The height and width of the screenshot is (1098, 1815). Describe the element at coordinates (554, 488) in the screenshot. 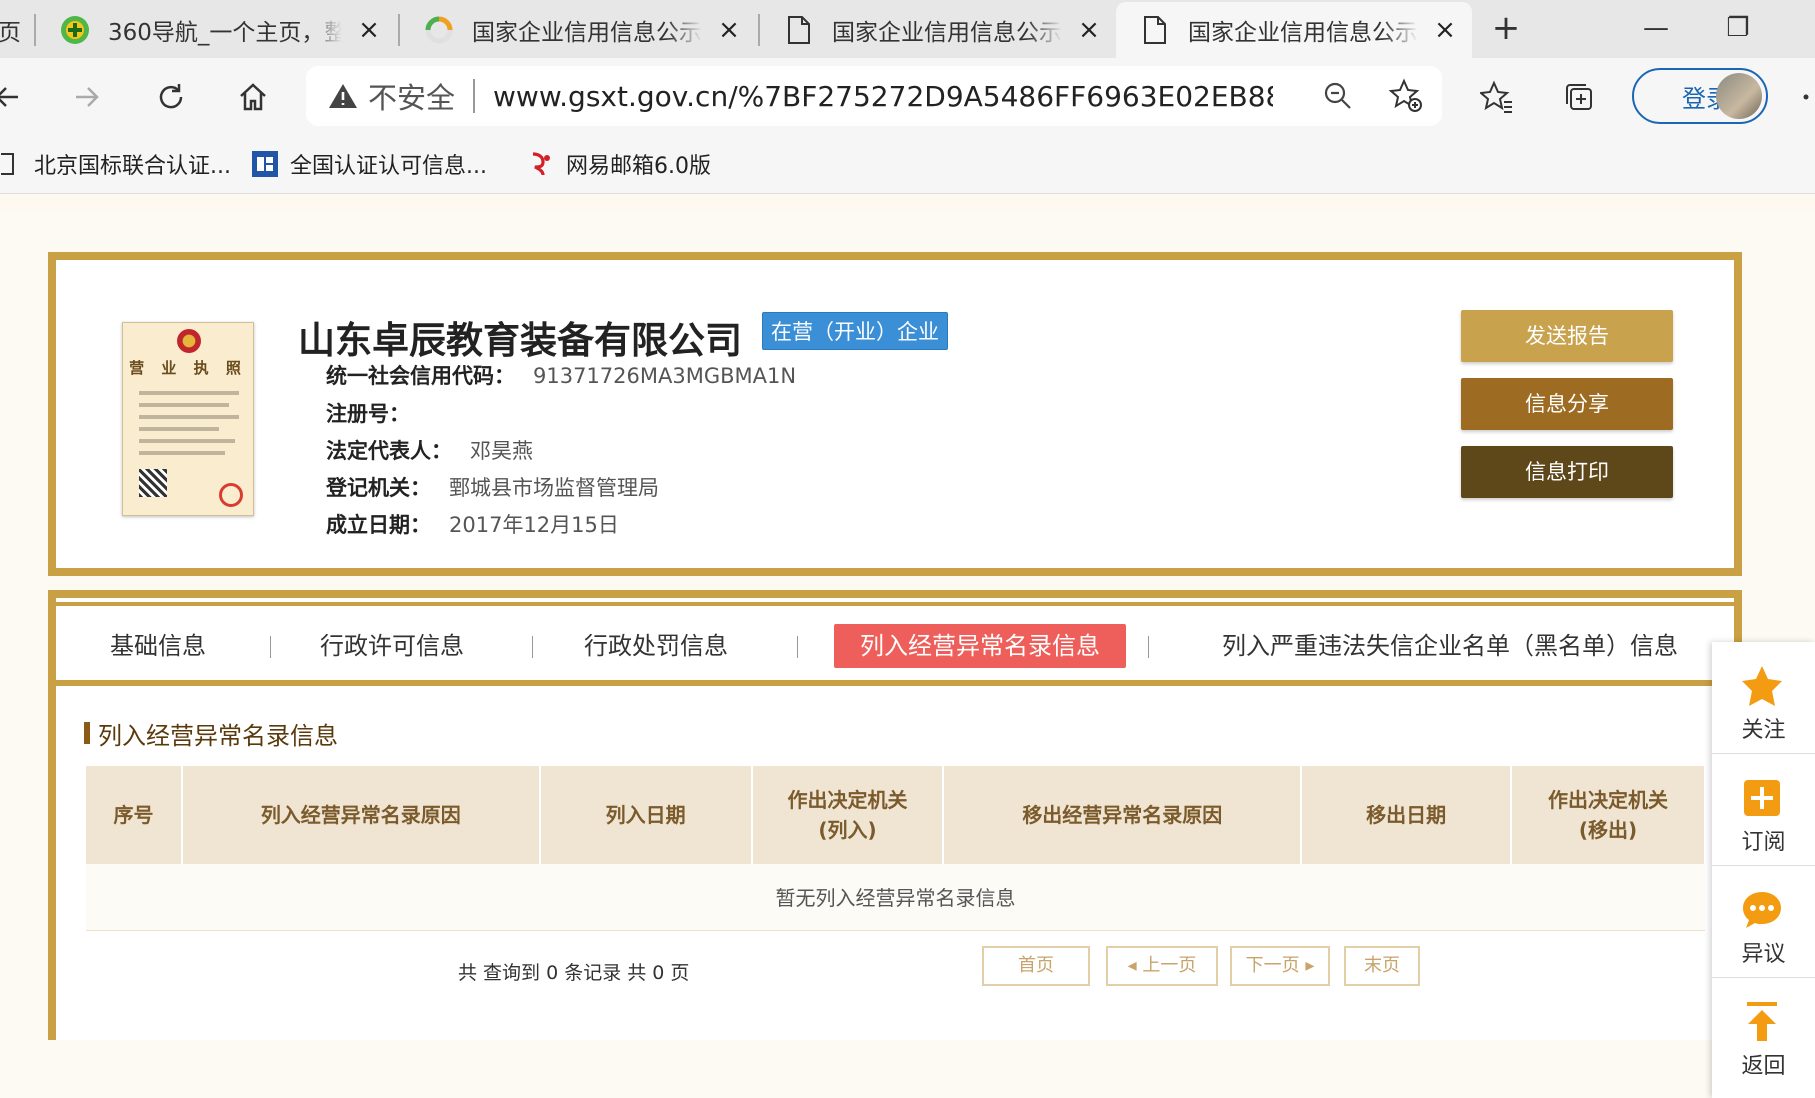

I see `field-value: 鄄城县市场监督管理局` at that location.